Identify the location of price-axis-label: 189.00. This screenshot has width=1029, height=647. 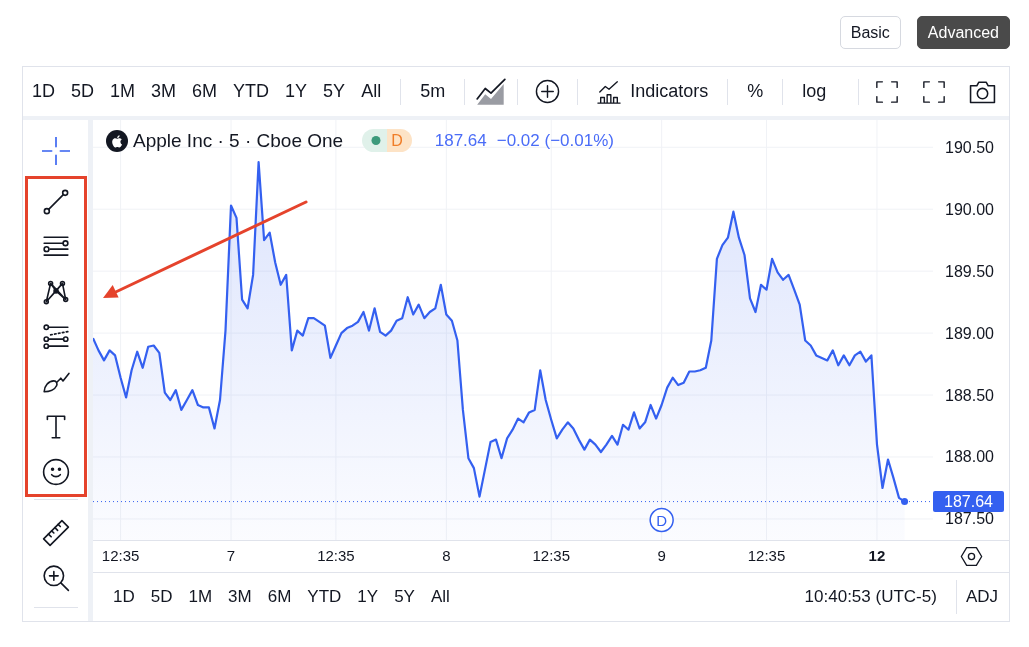
(969, 333).